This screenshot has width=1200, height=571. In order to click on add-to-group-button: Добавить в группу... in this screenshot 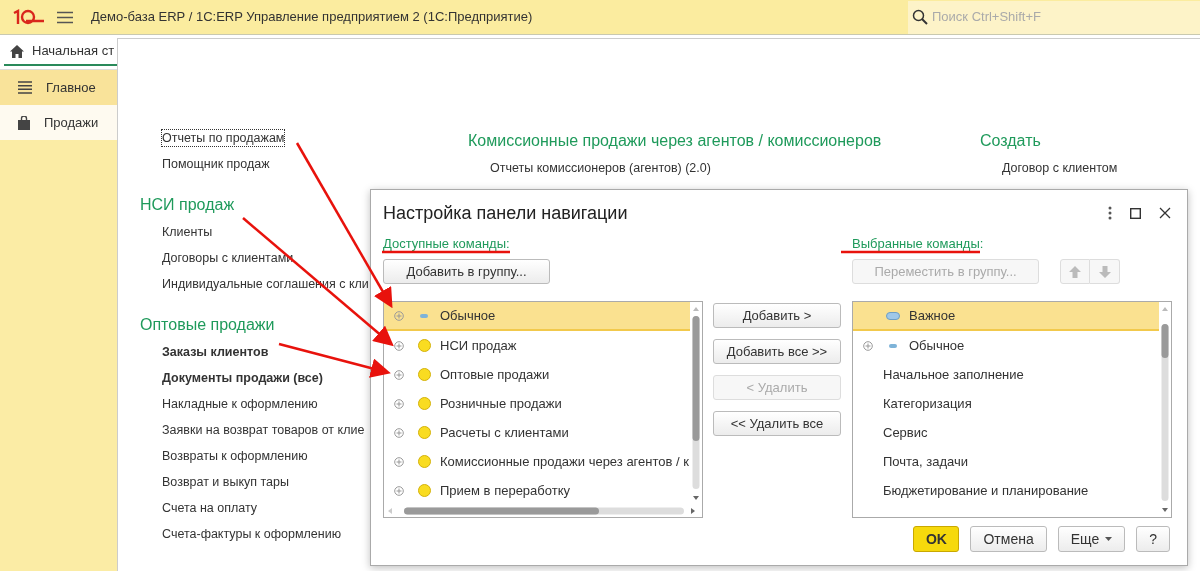, I will do `click(466, 271)`.